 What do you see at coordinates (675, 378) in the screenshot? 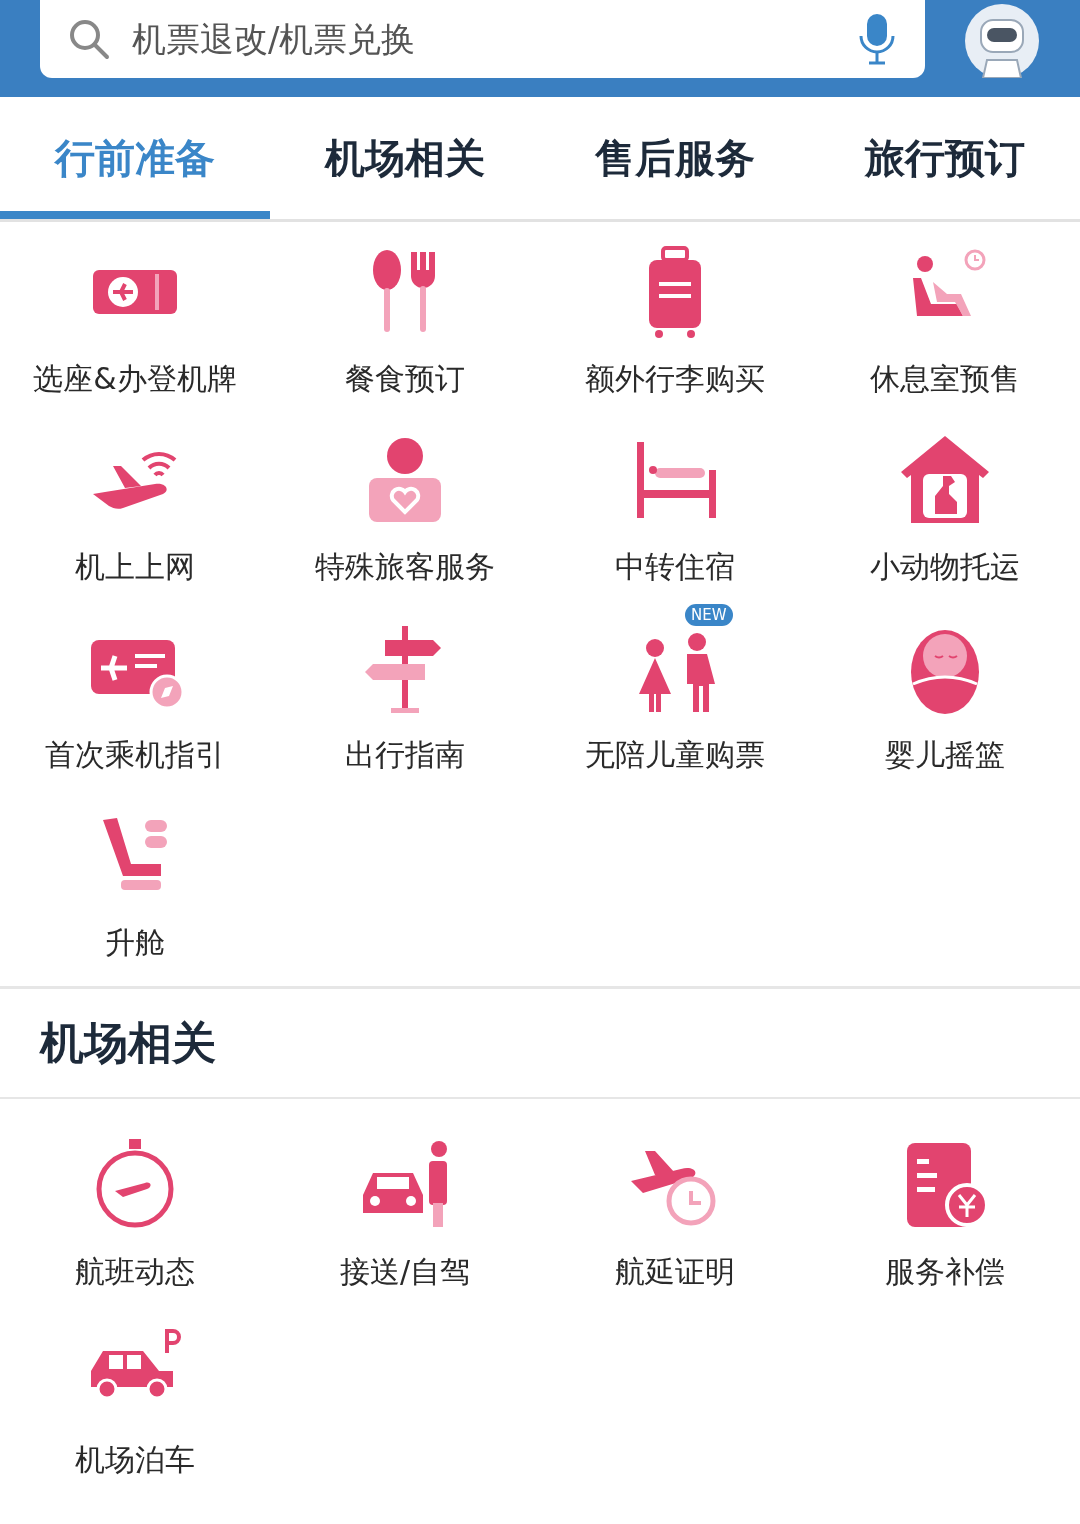
I see `service-label: 额外行李购买` at bounding box center [675, 378].